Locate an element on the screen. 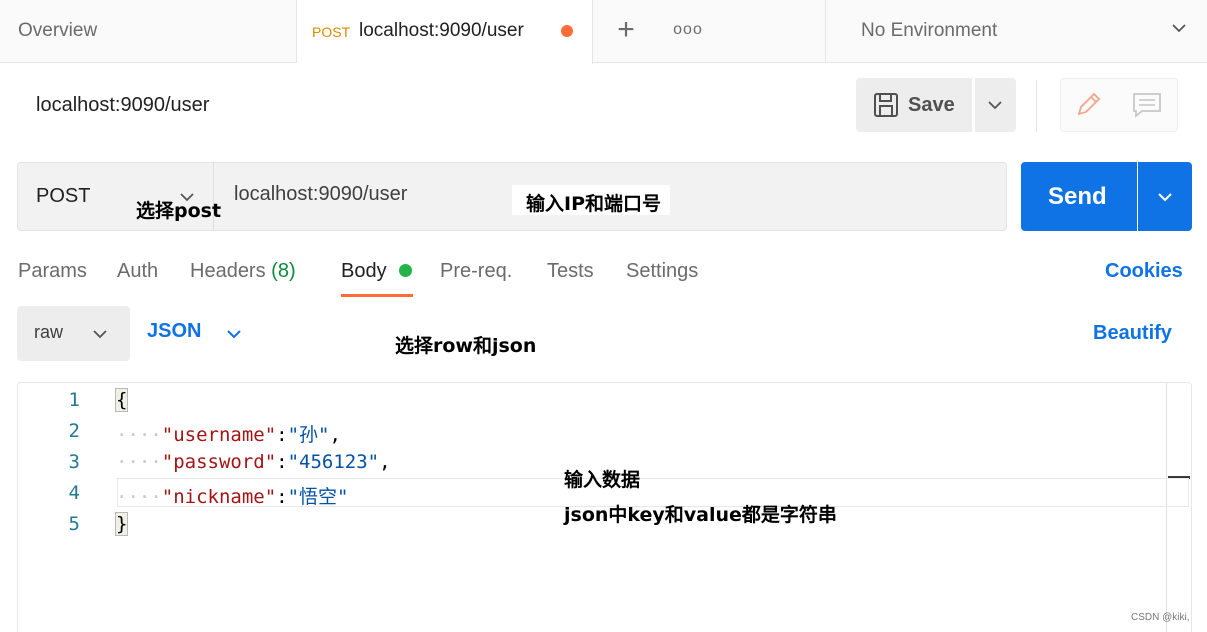  code-line: ····"username":"孙", is located at coordinates (228, 433).